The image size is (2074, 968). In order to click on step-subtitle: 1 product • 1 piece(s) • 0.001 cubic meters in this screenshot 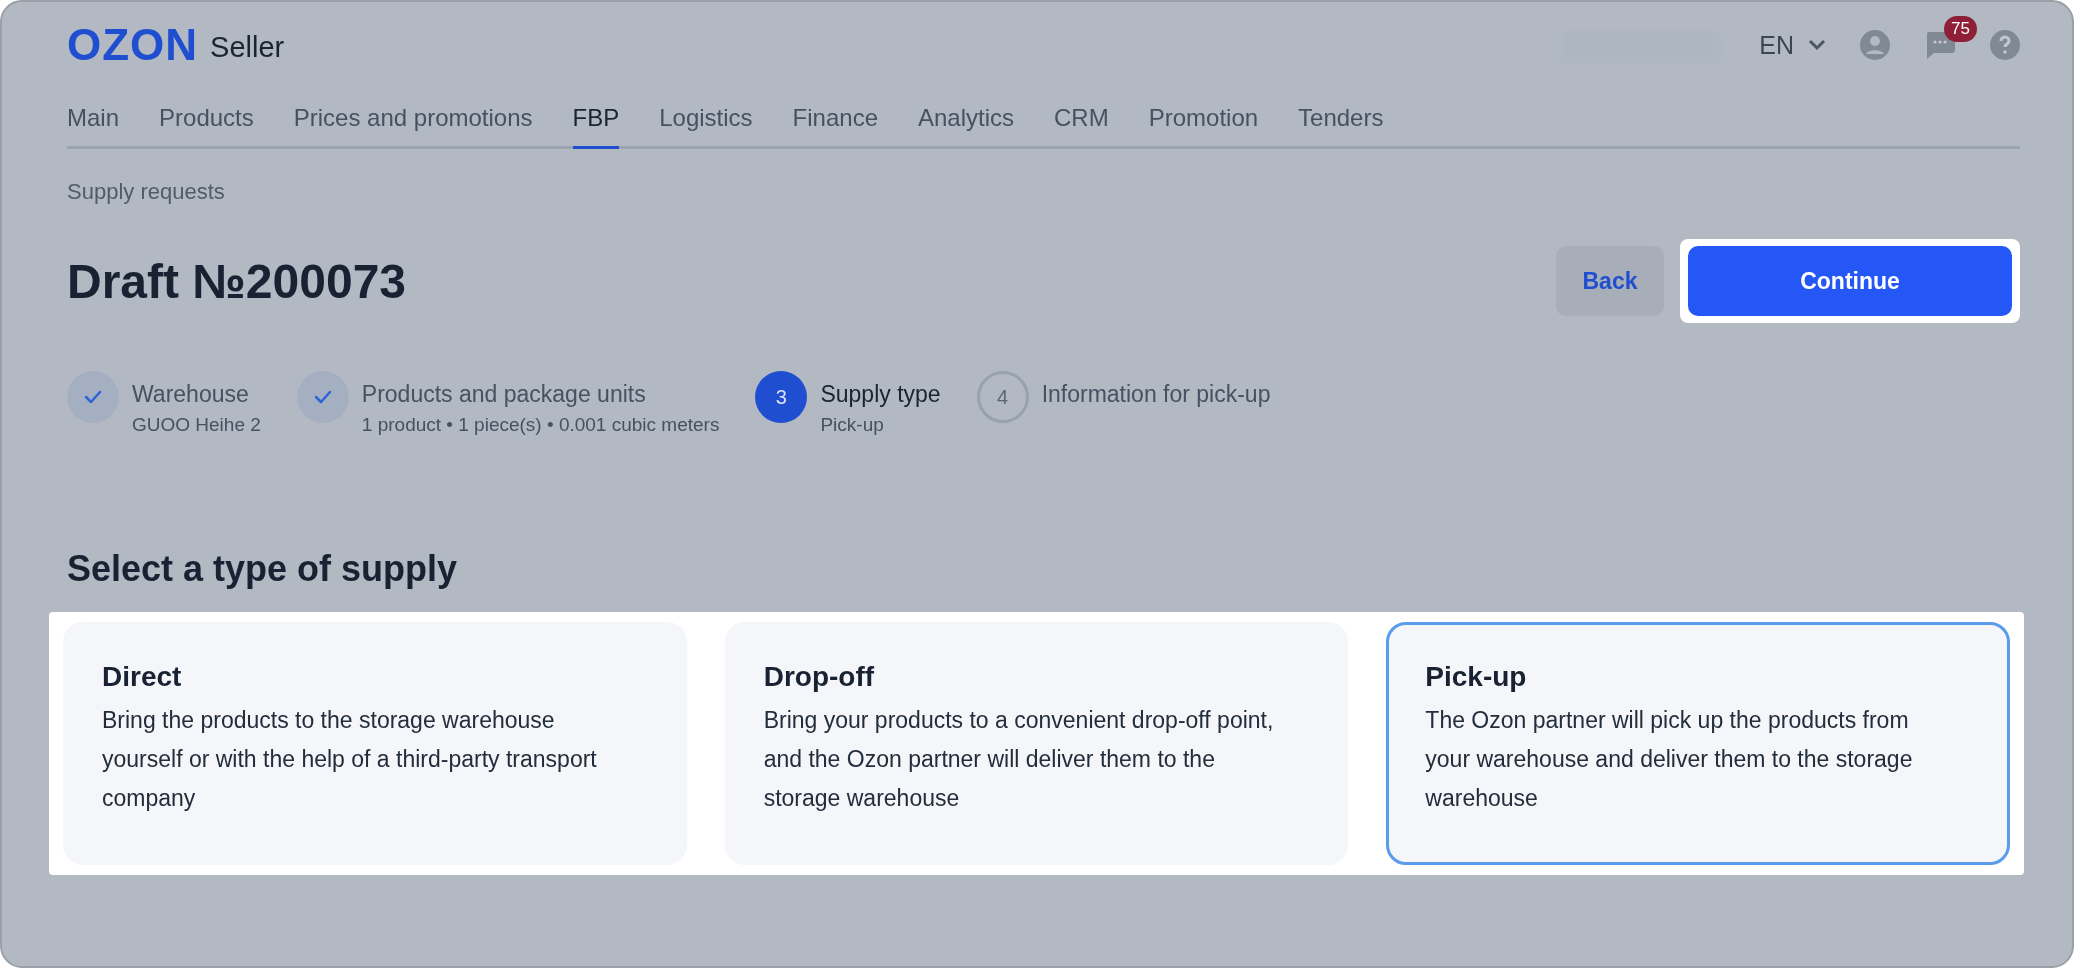, I will do `click(540, 425)`.